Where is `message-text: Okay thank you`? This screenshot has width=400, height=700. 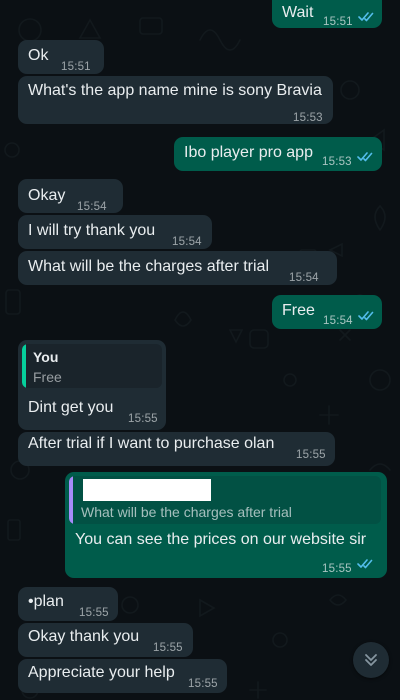
message-text: Okay thank you is located at coordinates (84, 636).